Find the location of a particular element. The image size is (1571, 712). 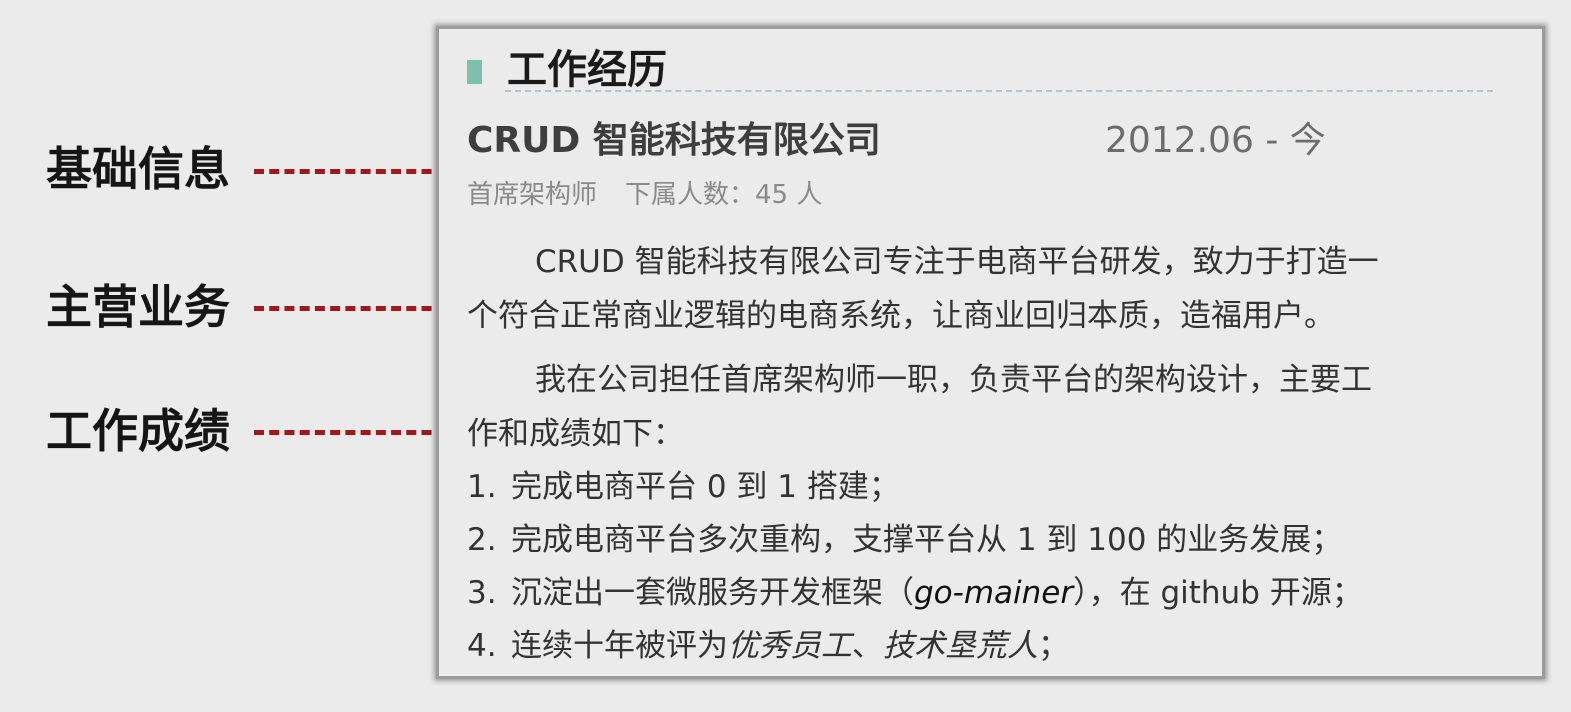

item-text: ； is located at coordinates (1053, 646).